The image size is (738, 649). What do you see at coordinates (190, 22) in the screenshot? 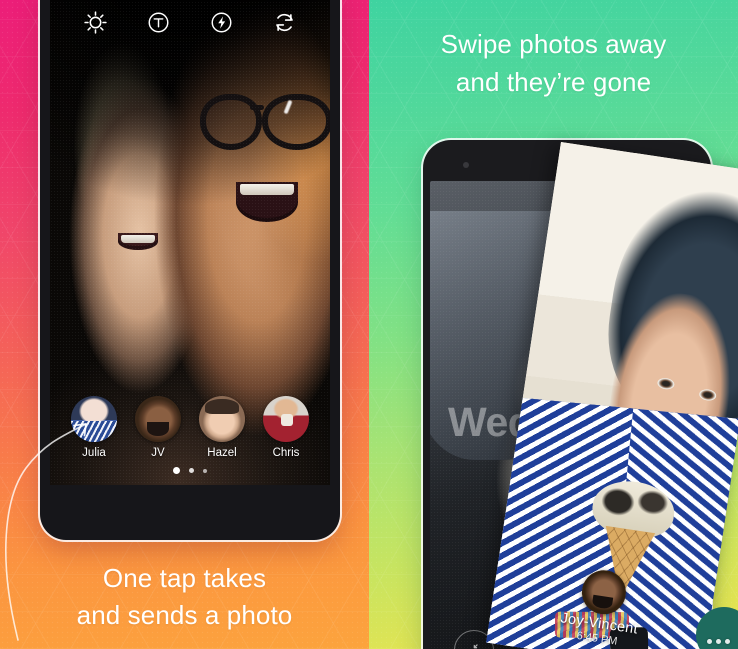
I see `camera-toolbar` at bounding box center [190, 22].